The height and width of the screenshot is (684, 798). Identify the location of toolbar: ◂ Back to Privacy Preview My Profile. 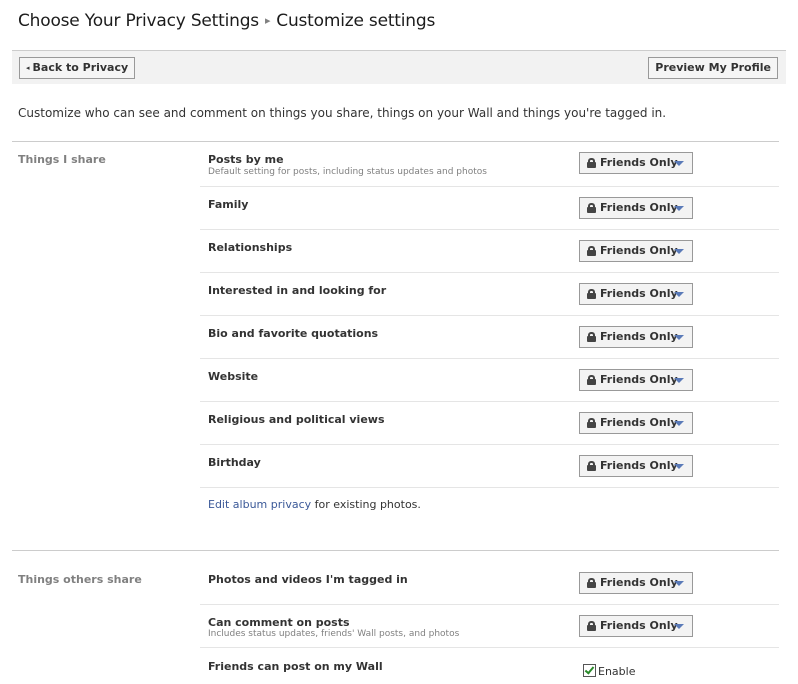
(399, 67).